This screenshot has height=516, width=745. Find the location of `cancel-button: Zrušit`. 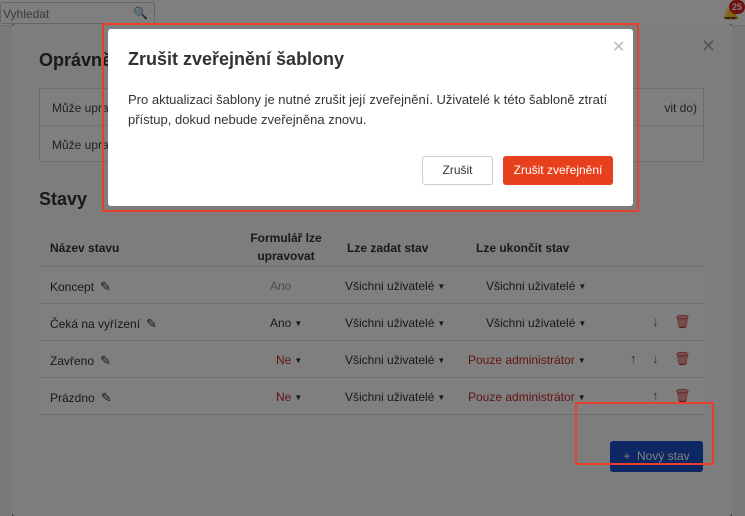

cancel-button: Zrušit is located at coordinates (457, 170).